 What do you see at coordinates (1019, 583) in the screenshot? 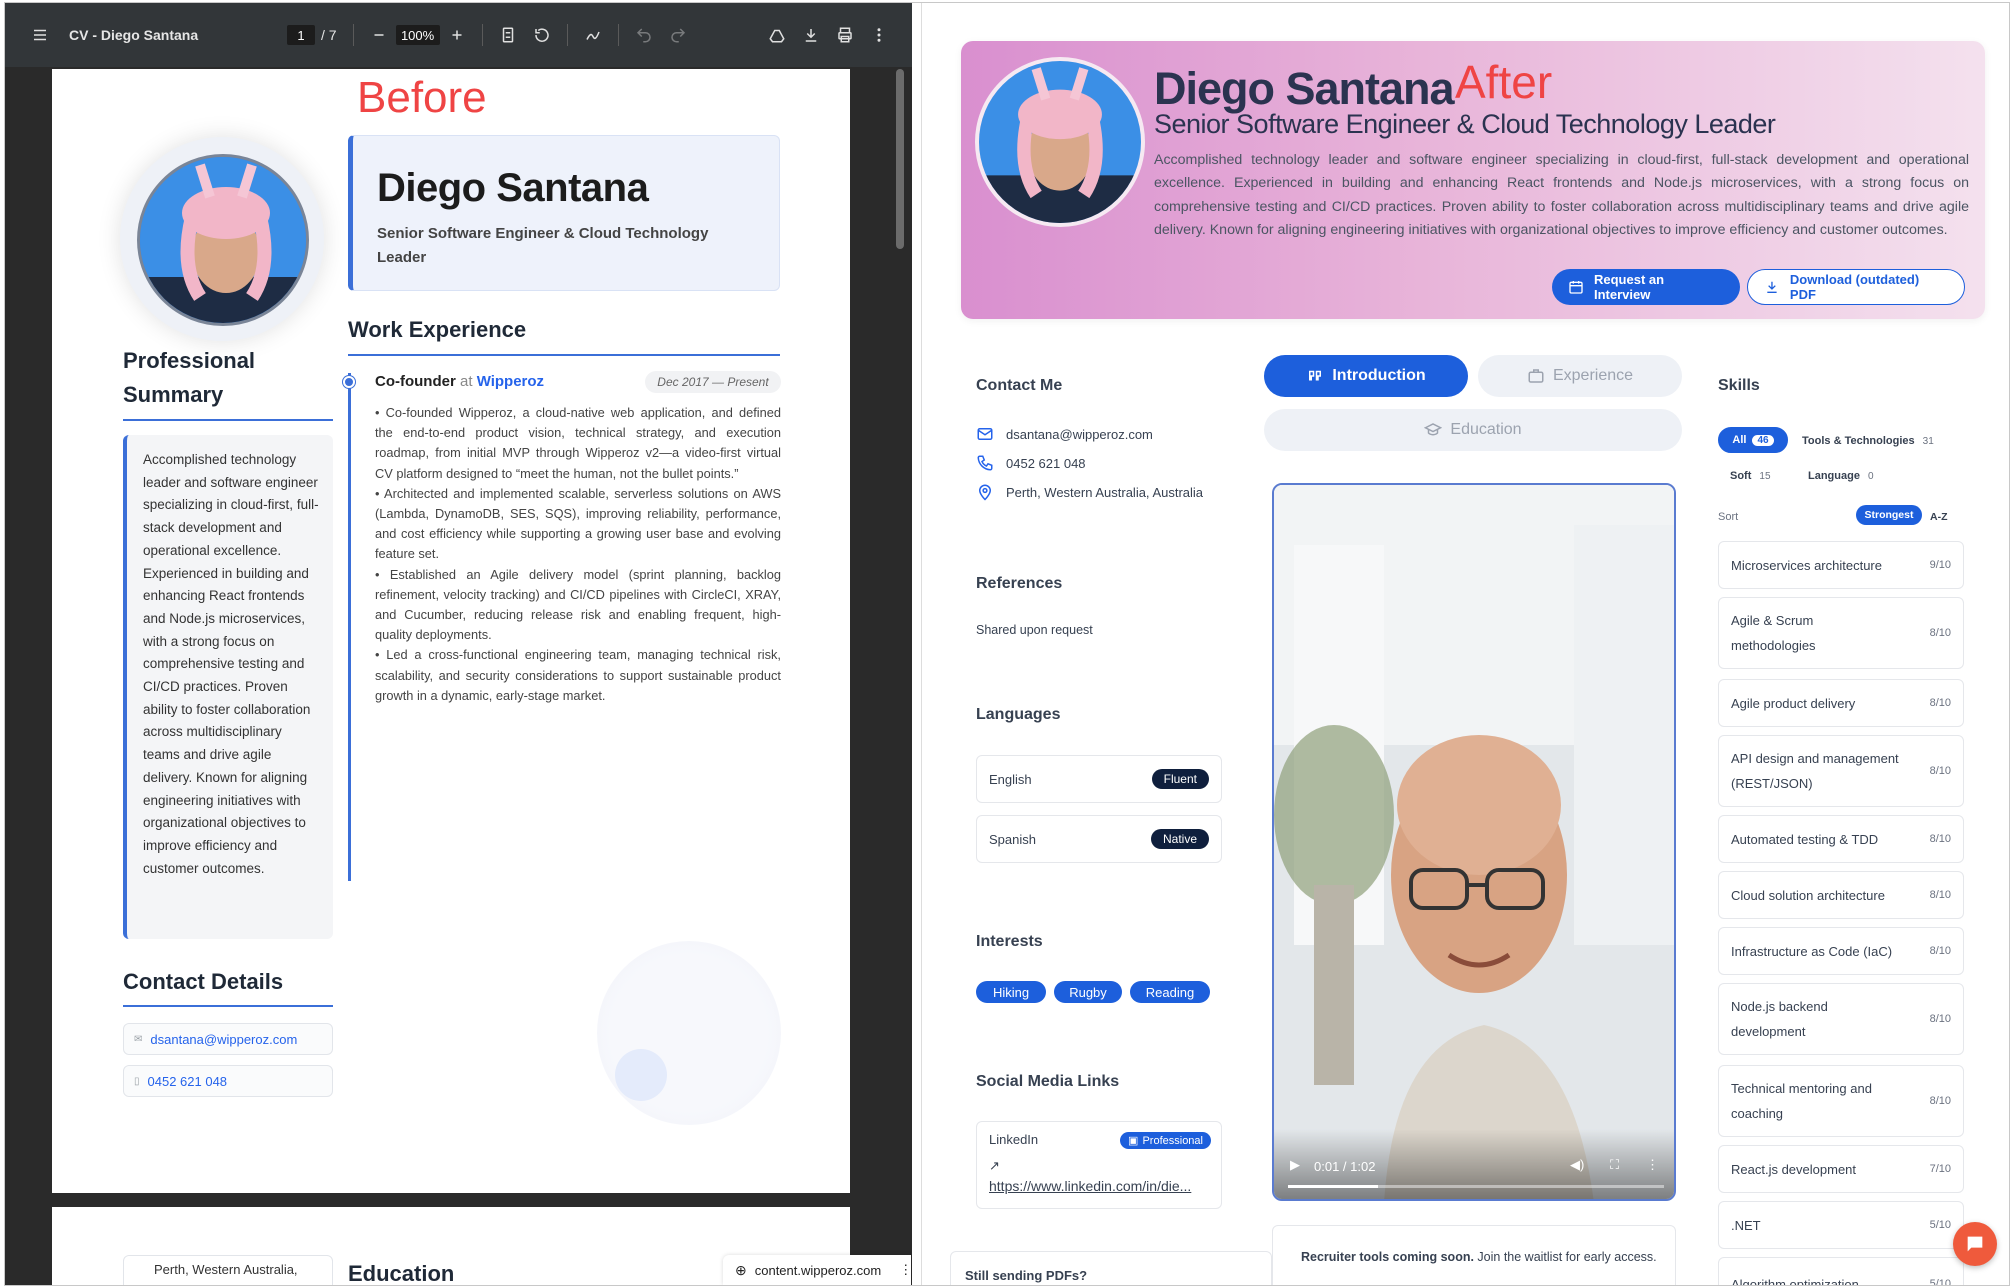
I see `references-heading: References` at bounding box center [1019, 583].